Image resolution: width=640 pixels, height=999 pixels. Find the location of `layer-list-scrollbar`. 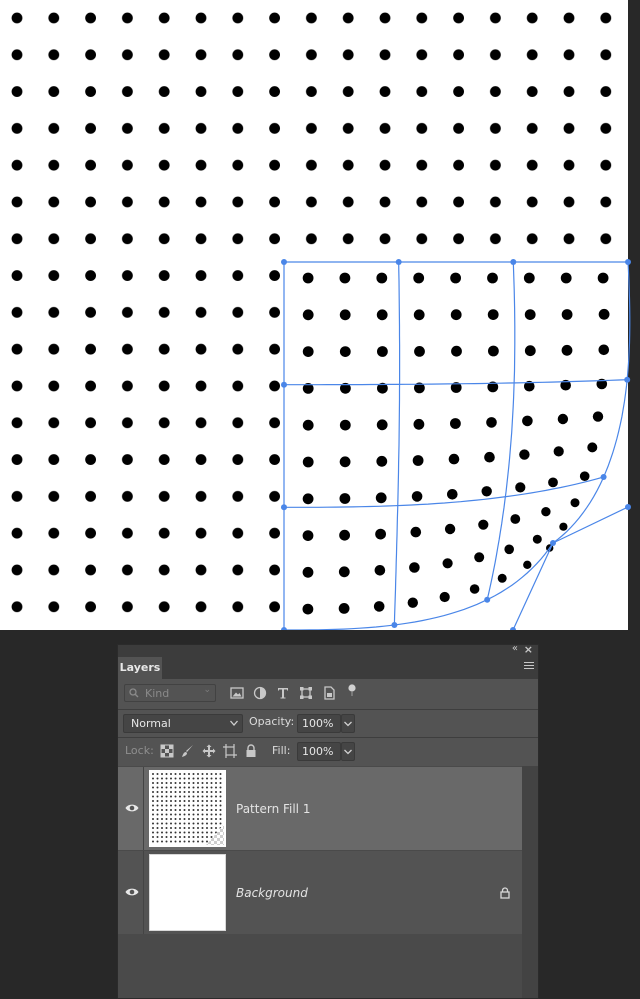

layer-list-scrollbar is located at coordinates (530, 882).